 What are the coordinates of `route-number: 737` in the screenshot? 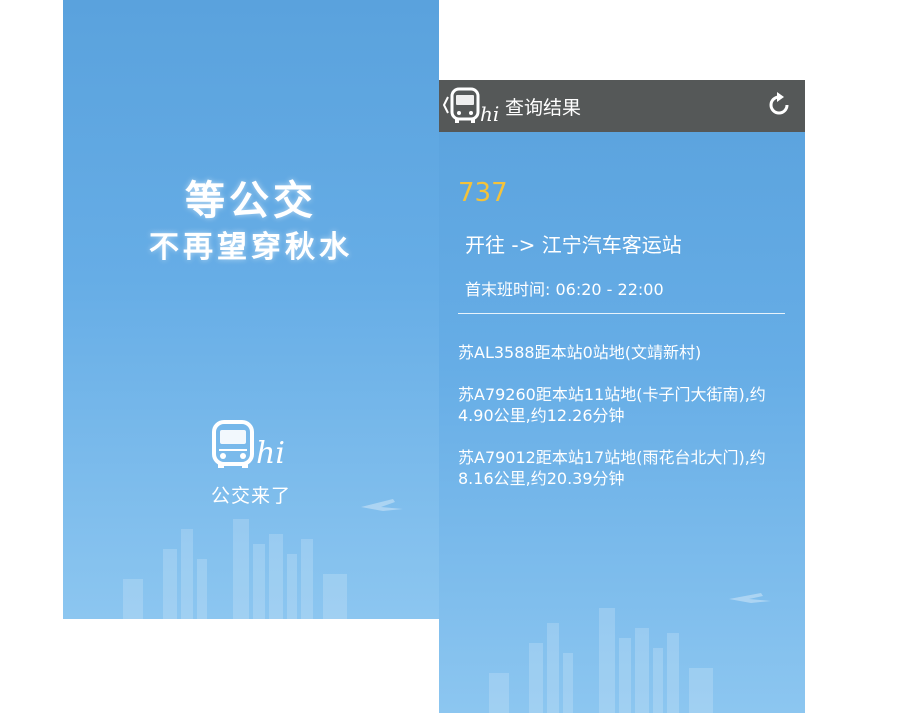 It's located at (483, 193).